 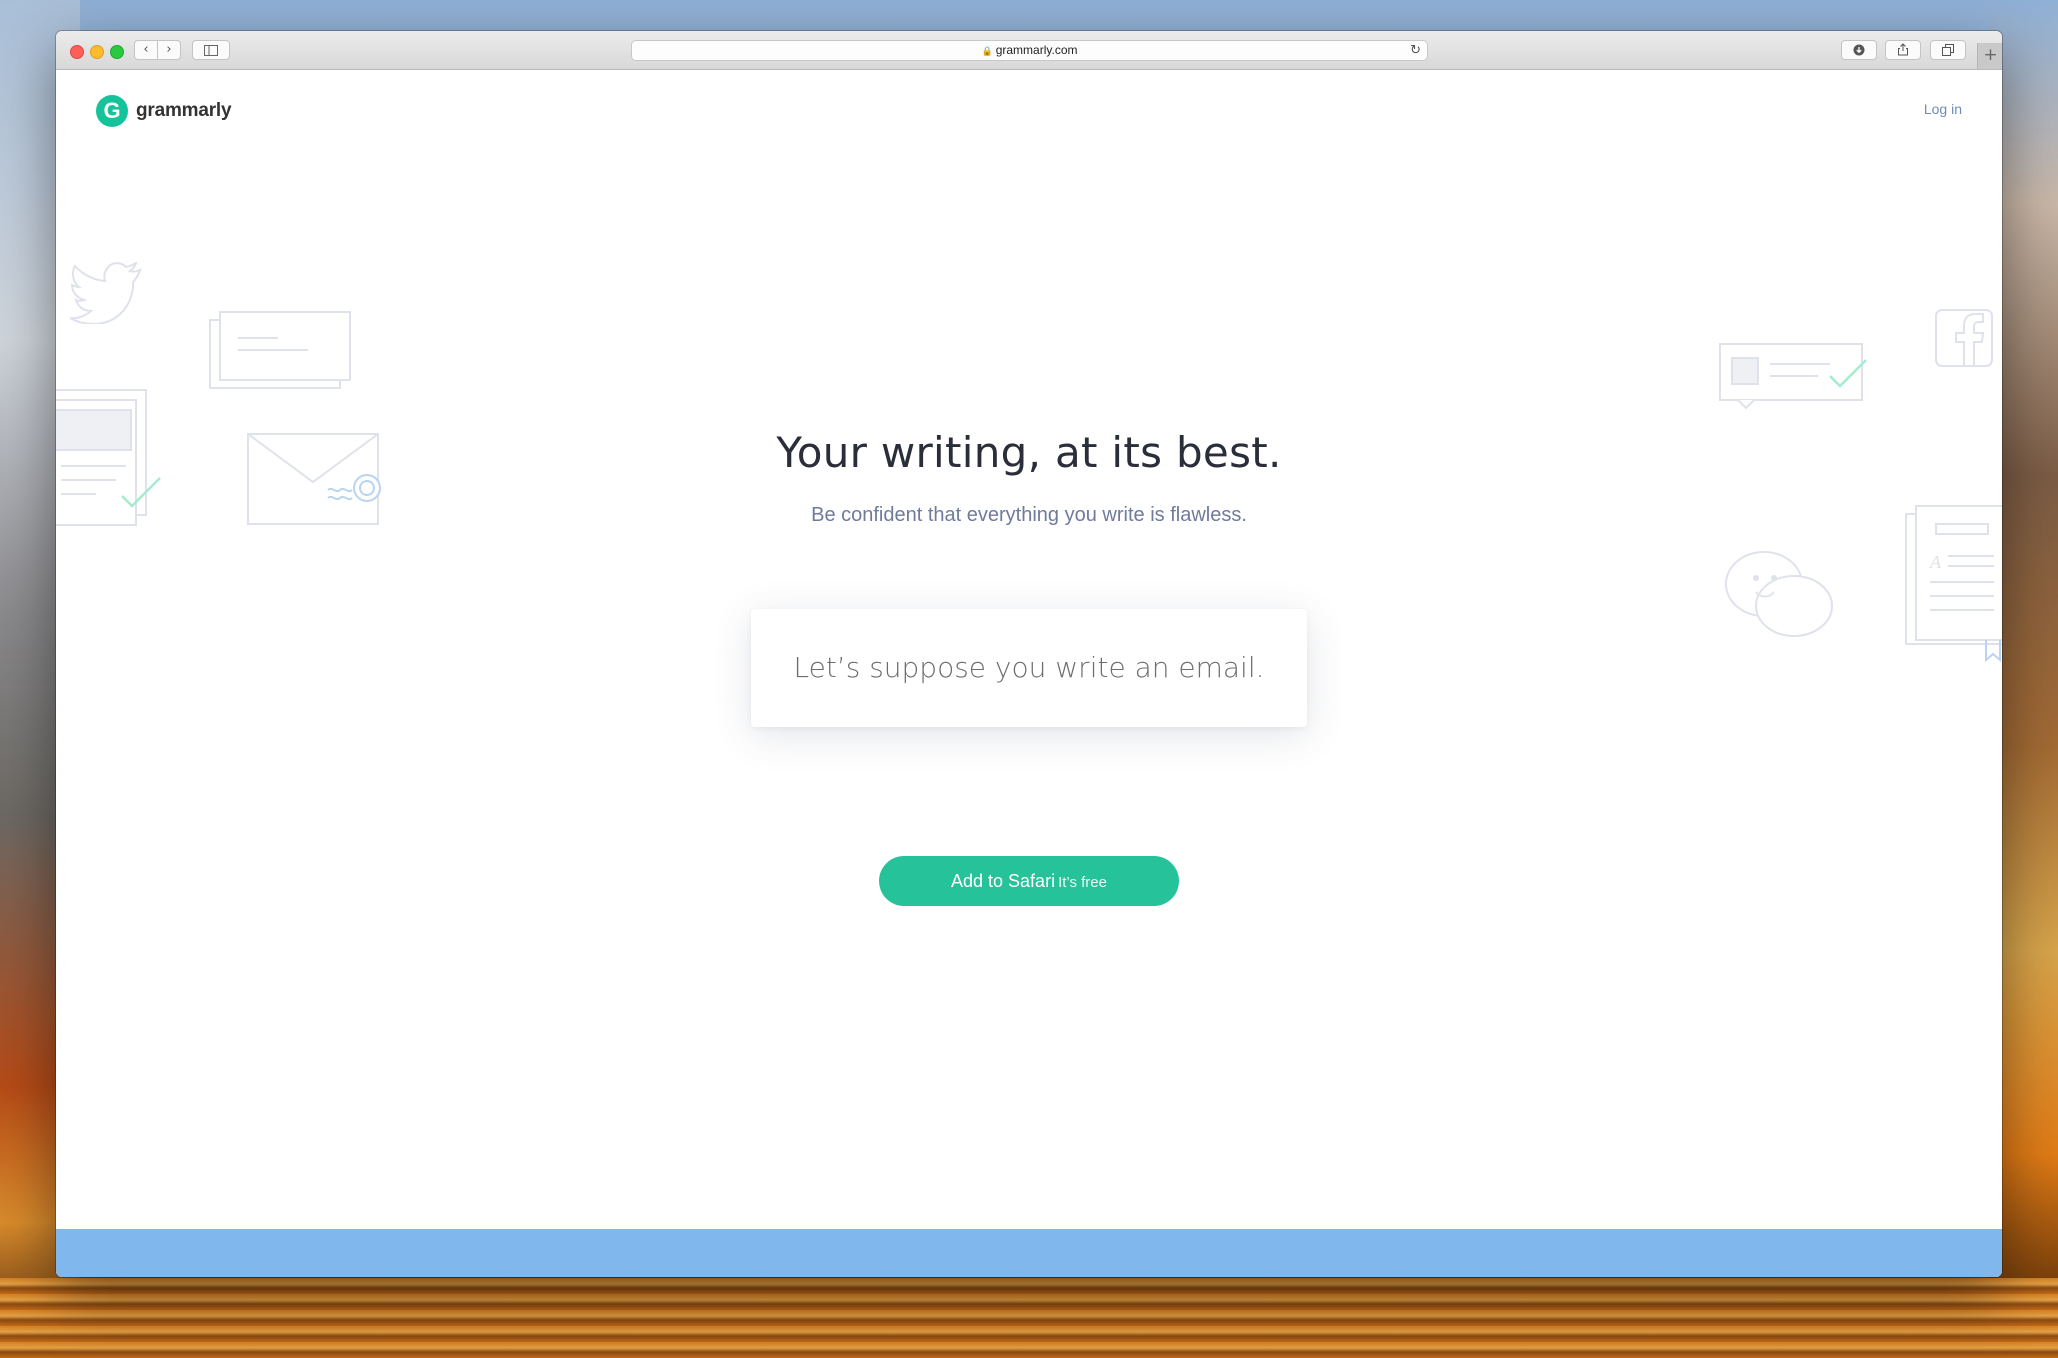 What do you see at coordinates (1003, 881) in the screenshot?
I see `add-to-safari-label: Add to Safari` at bounding box center [1003, 881].